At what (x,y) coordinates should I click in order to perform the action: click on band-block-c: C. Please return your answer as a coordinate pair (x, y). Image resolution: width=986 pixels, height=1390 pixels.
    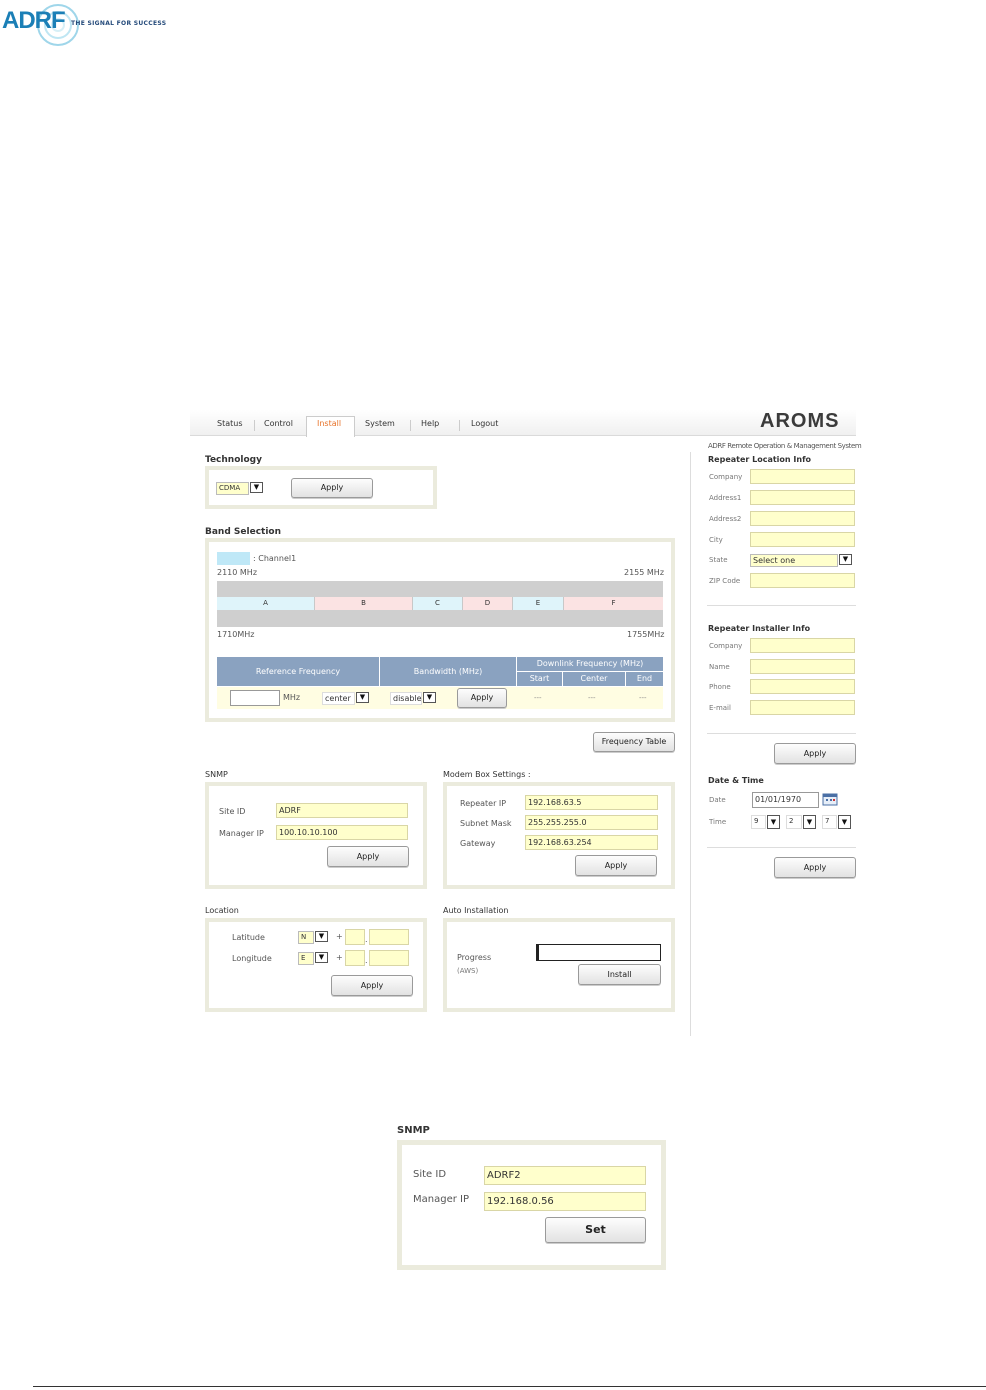
    Looking at the image, I should click on (438, 603).